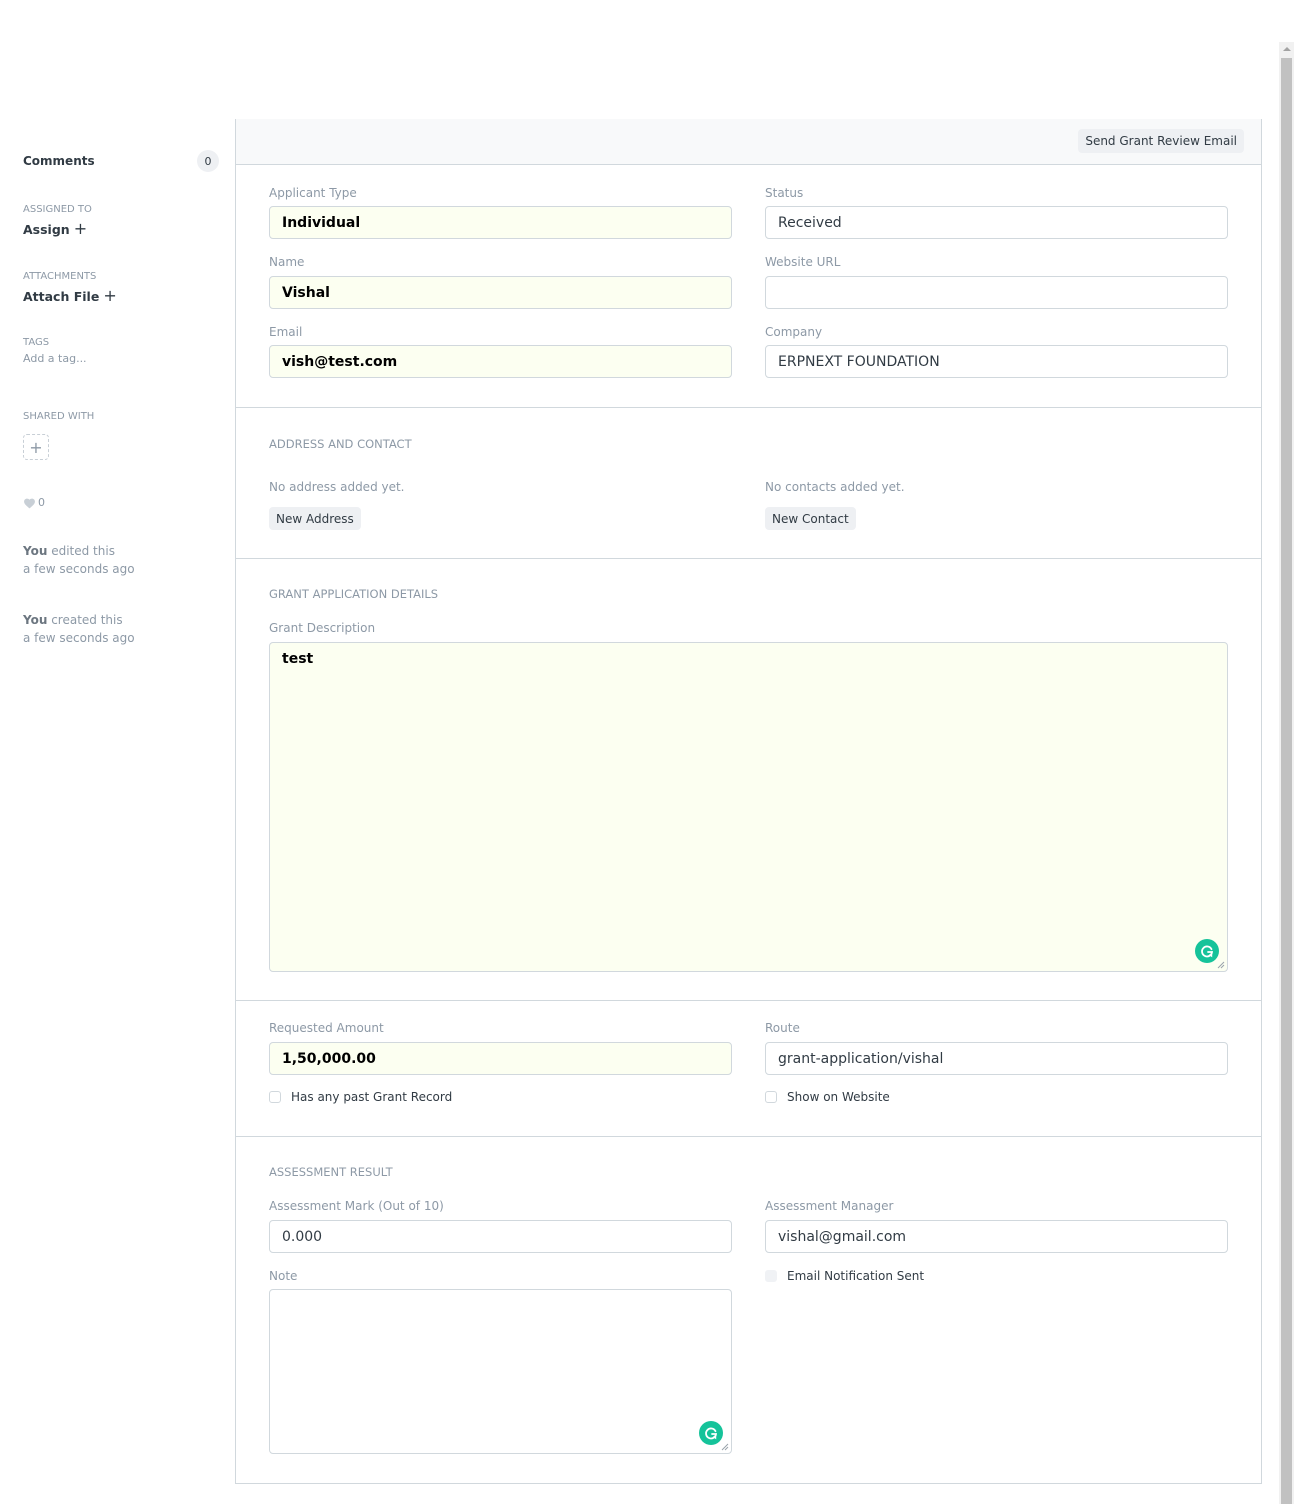 The height and width of the screenshot is (1504, 1302). I want to click on activity-item: You created this a few seconds ago, so click(121, 629).